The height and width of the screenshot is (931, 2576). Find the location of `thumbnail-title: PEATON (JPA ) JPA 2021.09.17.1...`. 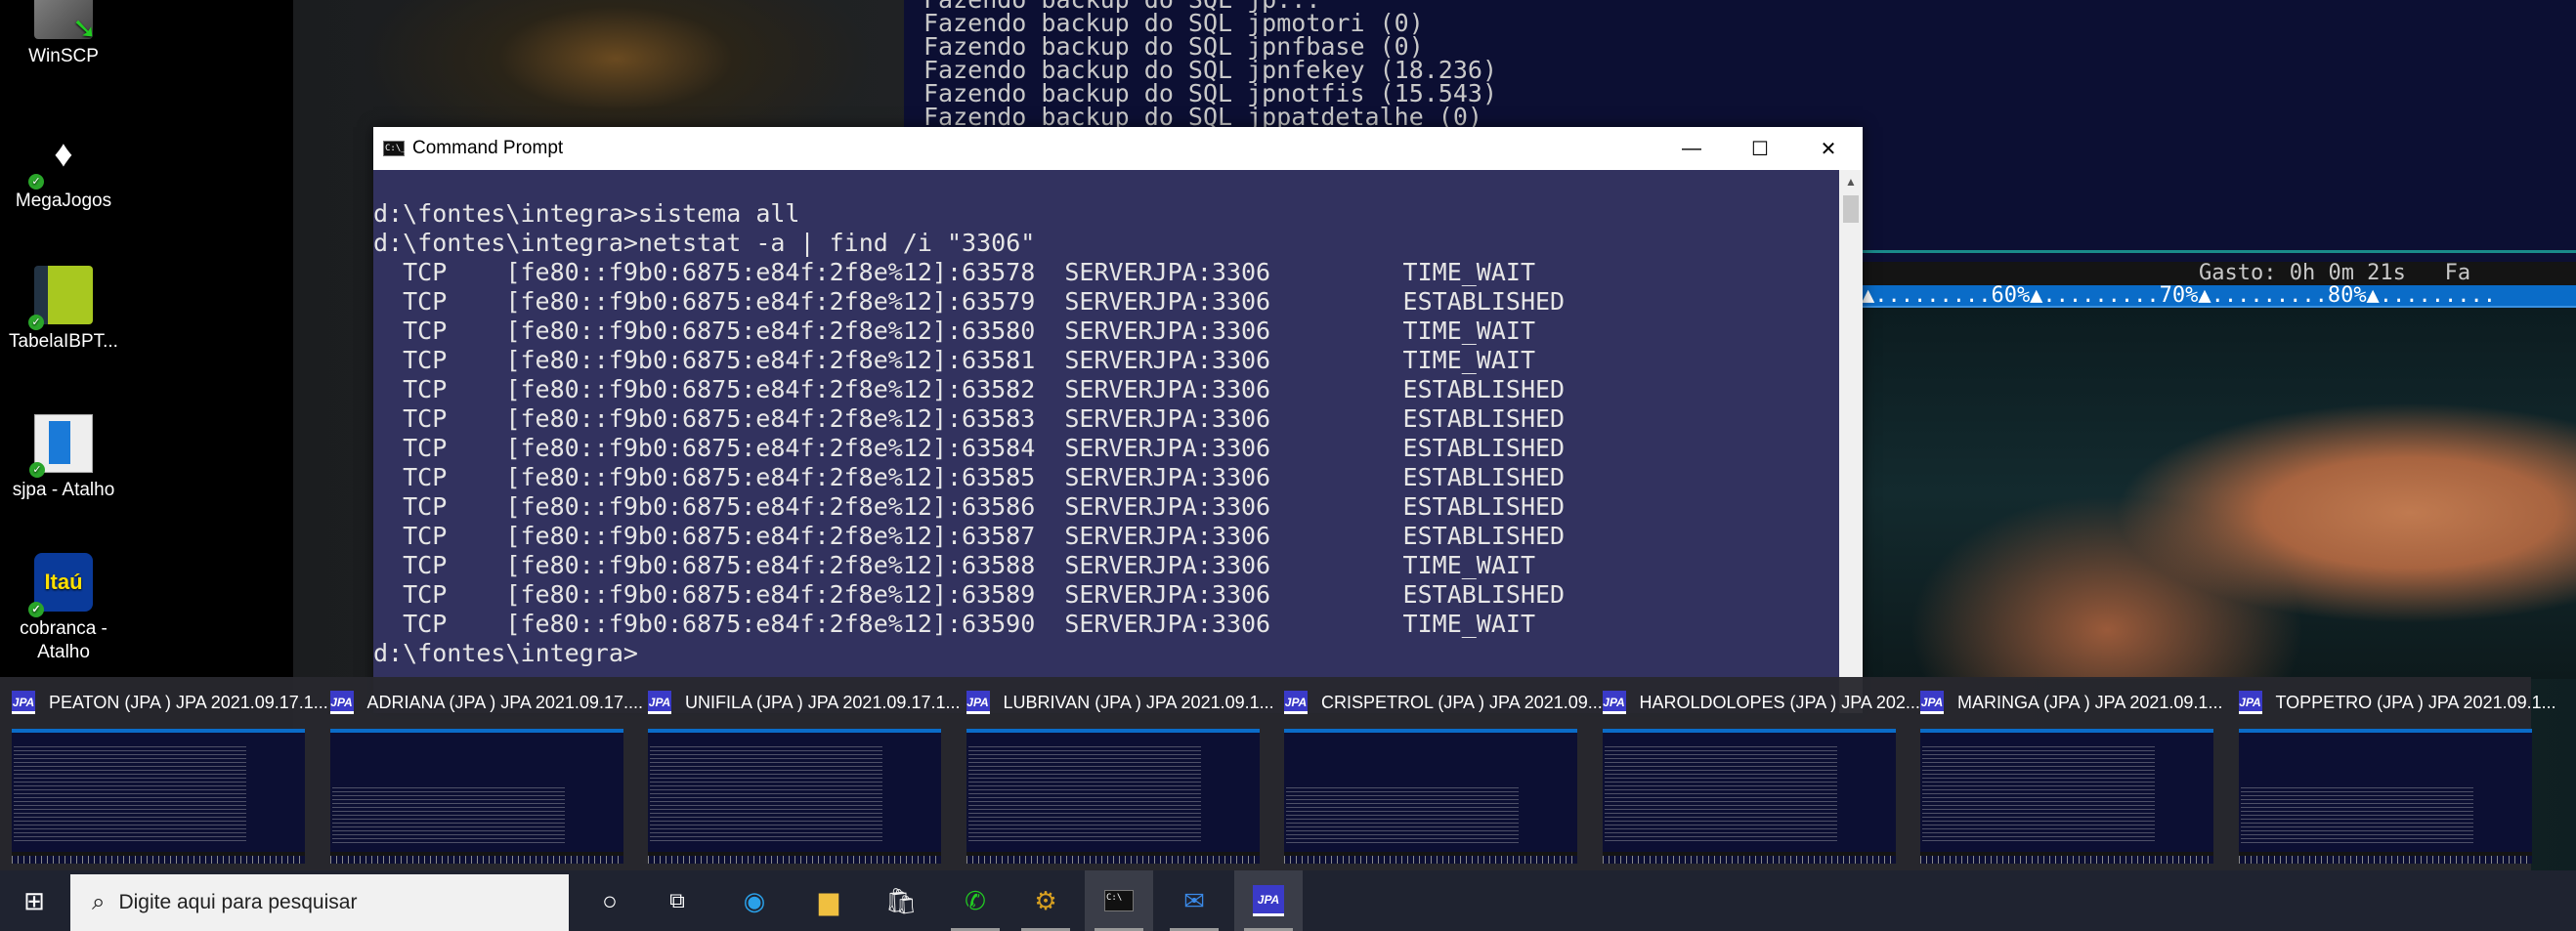

thumbnail-title: PEATON (JPA ) JPA 2021.09.17.1... is located at coordinates (189, 702).